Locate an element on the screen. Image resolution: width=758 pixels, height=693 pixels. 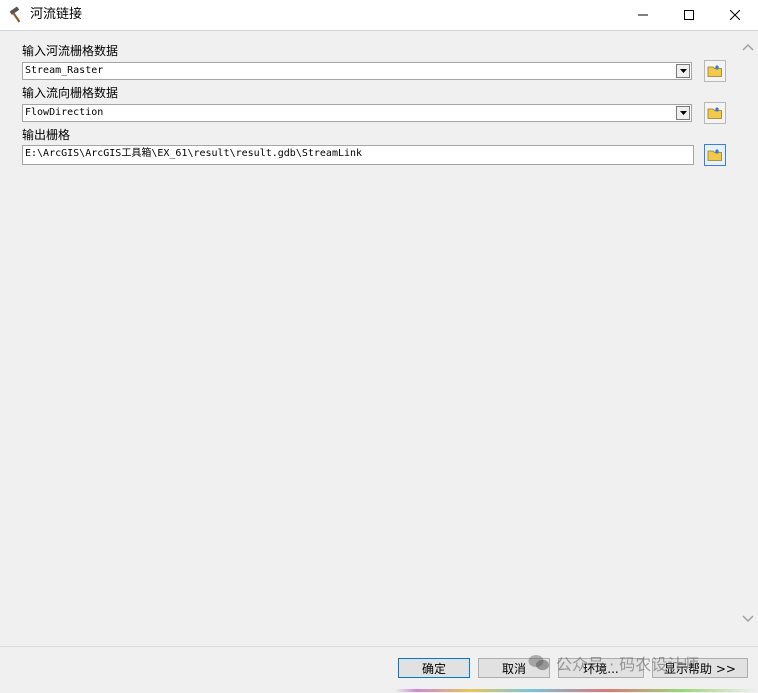
input-stream-raster-dropdown: Stream_Raster is located at coordinates (357, 71).